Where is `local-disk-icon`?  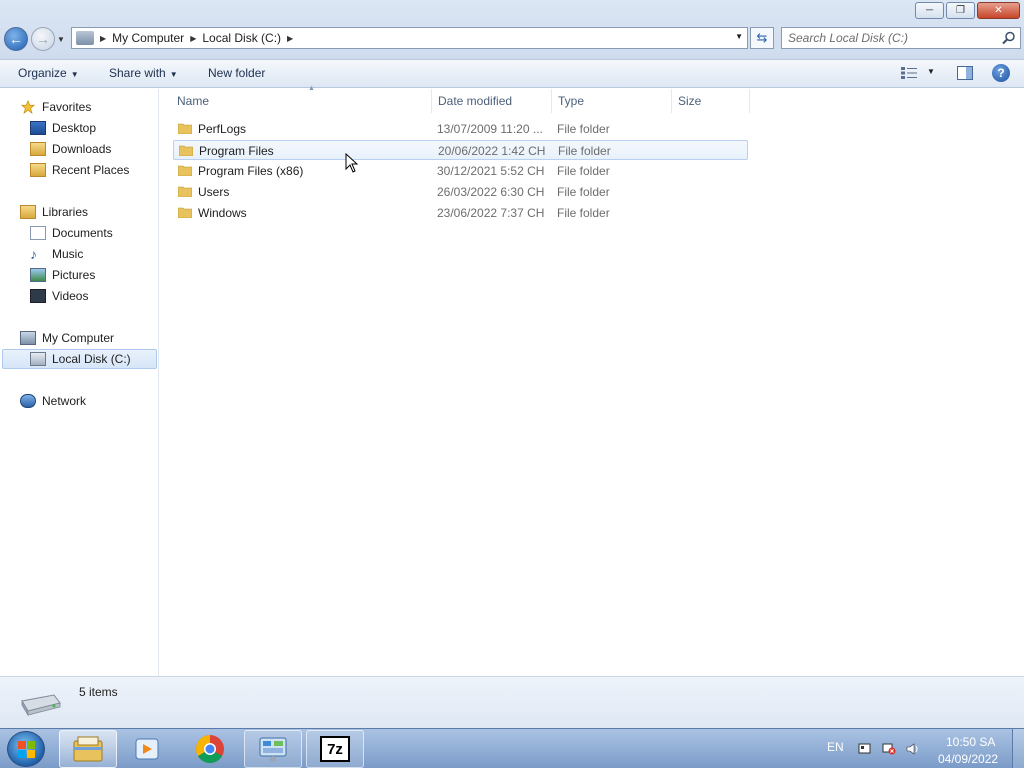 local-disk-icon is located at coordinates (41, 705).